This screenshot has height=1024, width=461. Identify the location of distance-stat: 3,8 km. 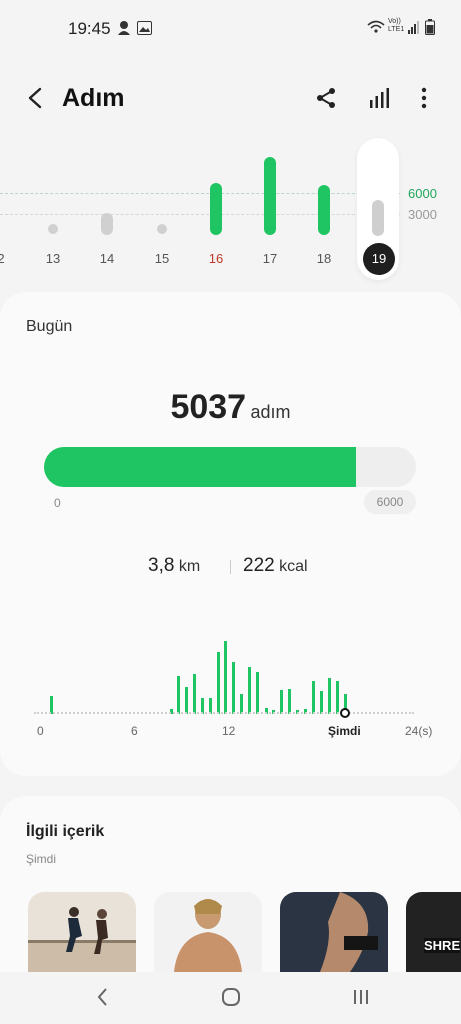
(174, 566).